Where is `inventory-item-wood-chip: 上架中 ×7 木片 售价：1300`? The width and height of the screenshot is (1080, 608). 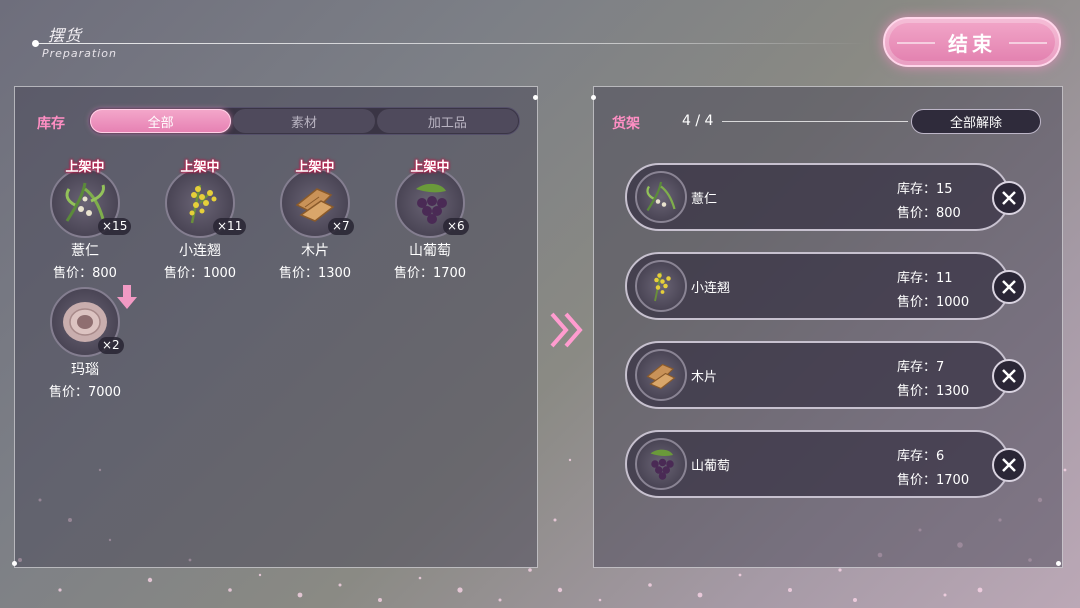
inventory-item-wood-chip: 上架中 ×7 木片 售价：1300 is located at coordinates (315, 221).